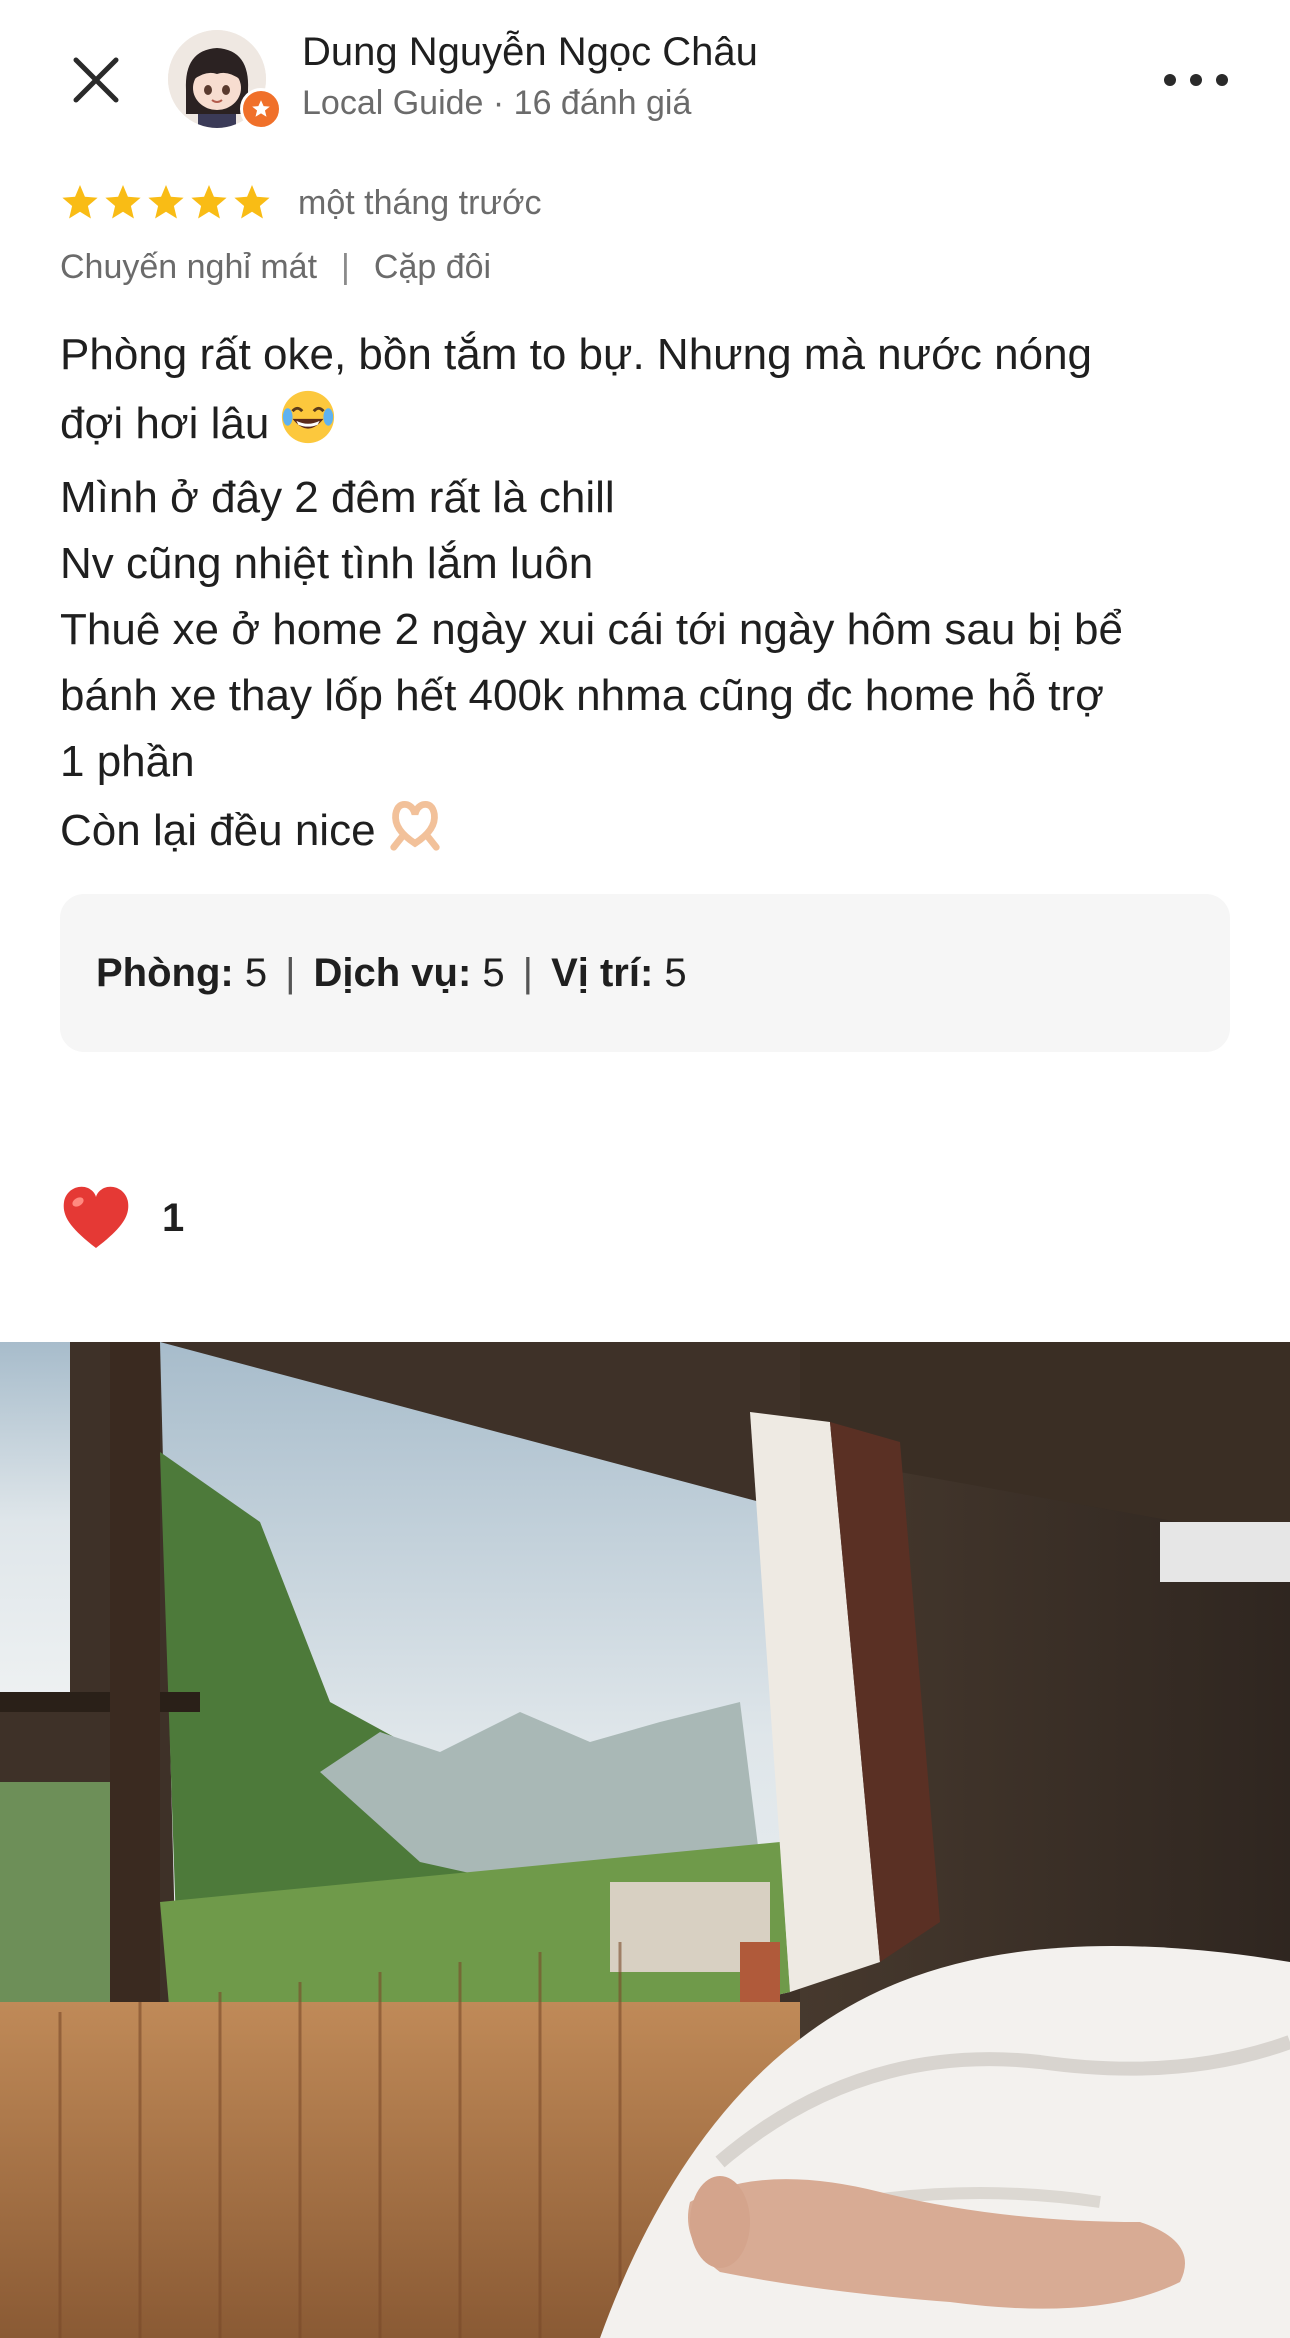 The image size is (1290, 2338). Describe the element at coordinates (530, 52) in the screenshot. I see `author-name: Dung Nguyễn Ngọc Châu` at that location.